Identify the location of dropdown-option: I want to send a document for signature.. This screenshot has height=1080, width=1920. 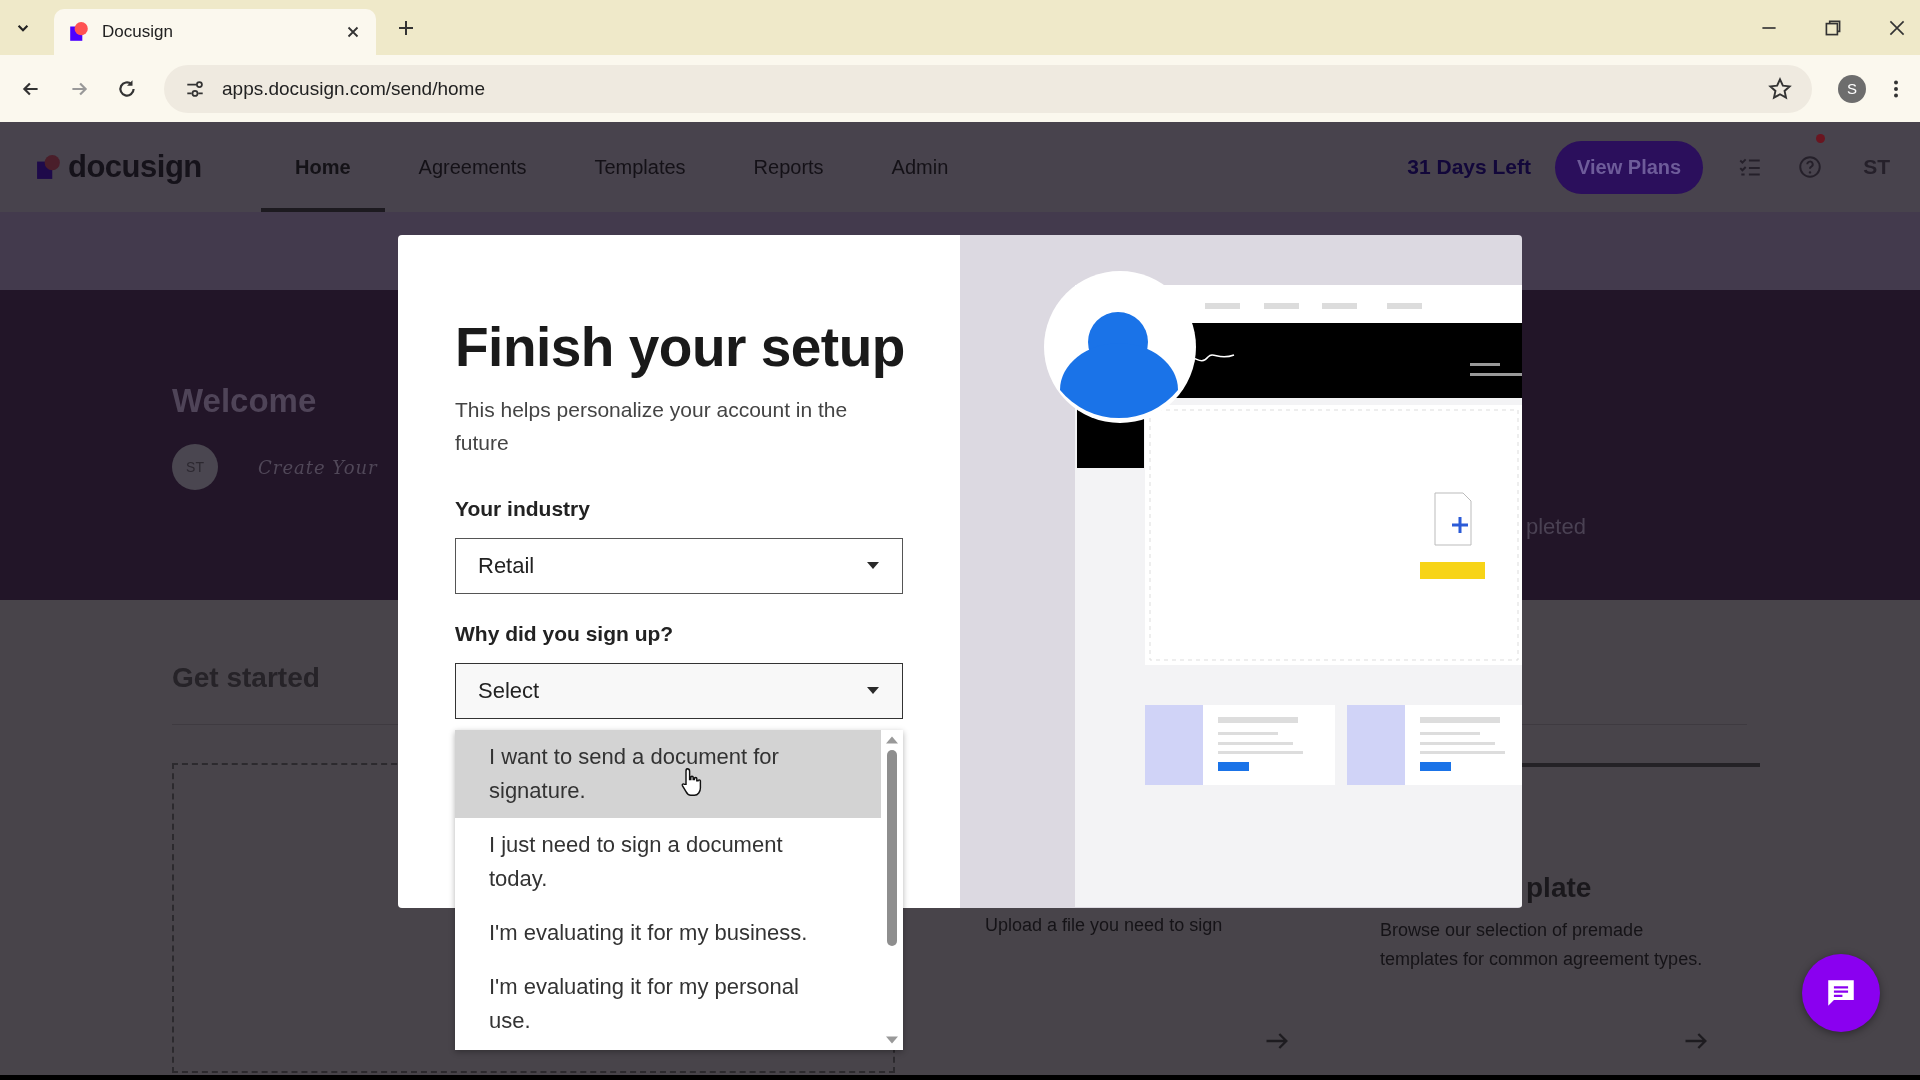
(668, 774).